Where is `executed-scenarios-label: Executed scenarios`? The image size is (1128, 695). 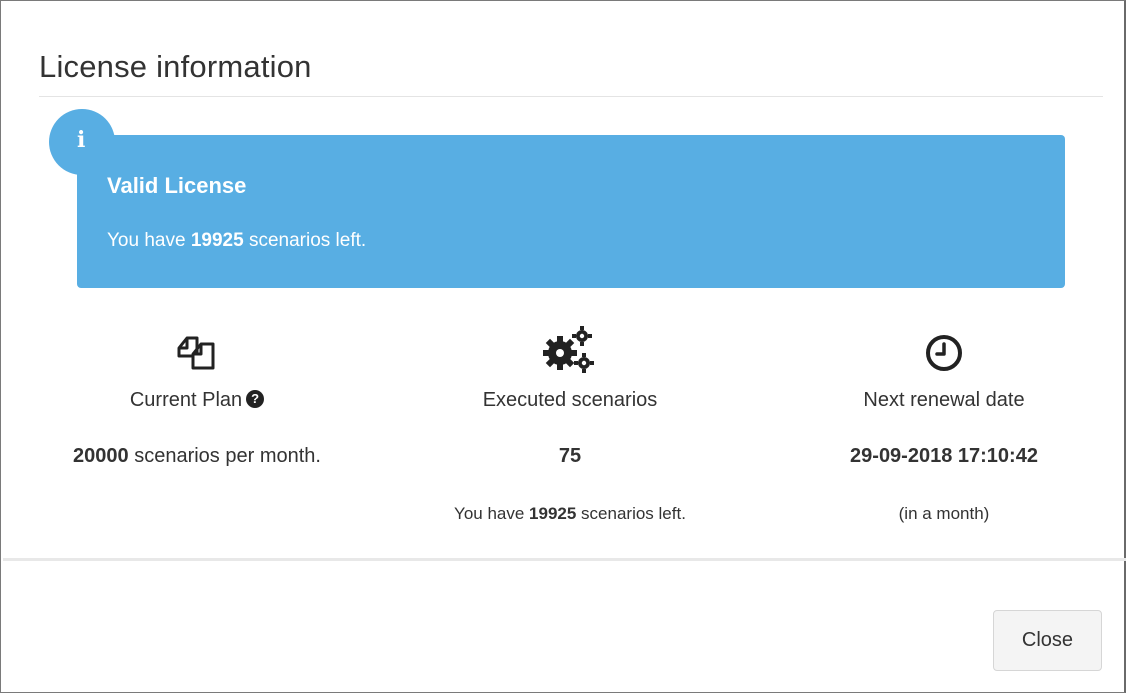 executed-scenarios-label: Executed scenarios is located at coordinates (570, 400).